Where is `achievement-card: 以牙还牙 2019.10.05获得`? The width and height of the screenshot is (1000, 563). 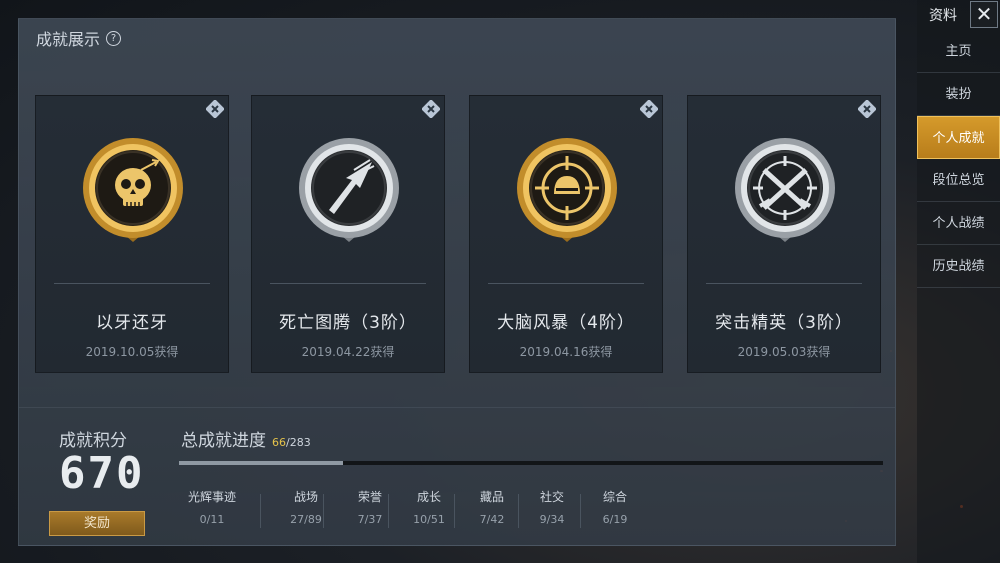
achievement-card: 以牙还牙 2019.10.05获得 is located at coordinates (132, 234).